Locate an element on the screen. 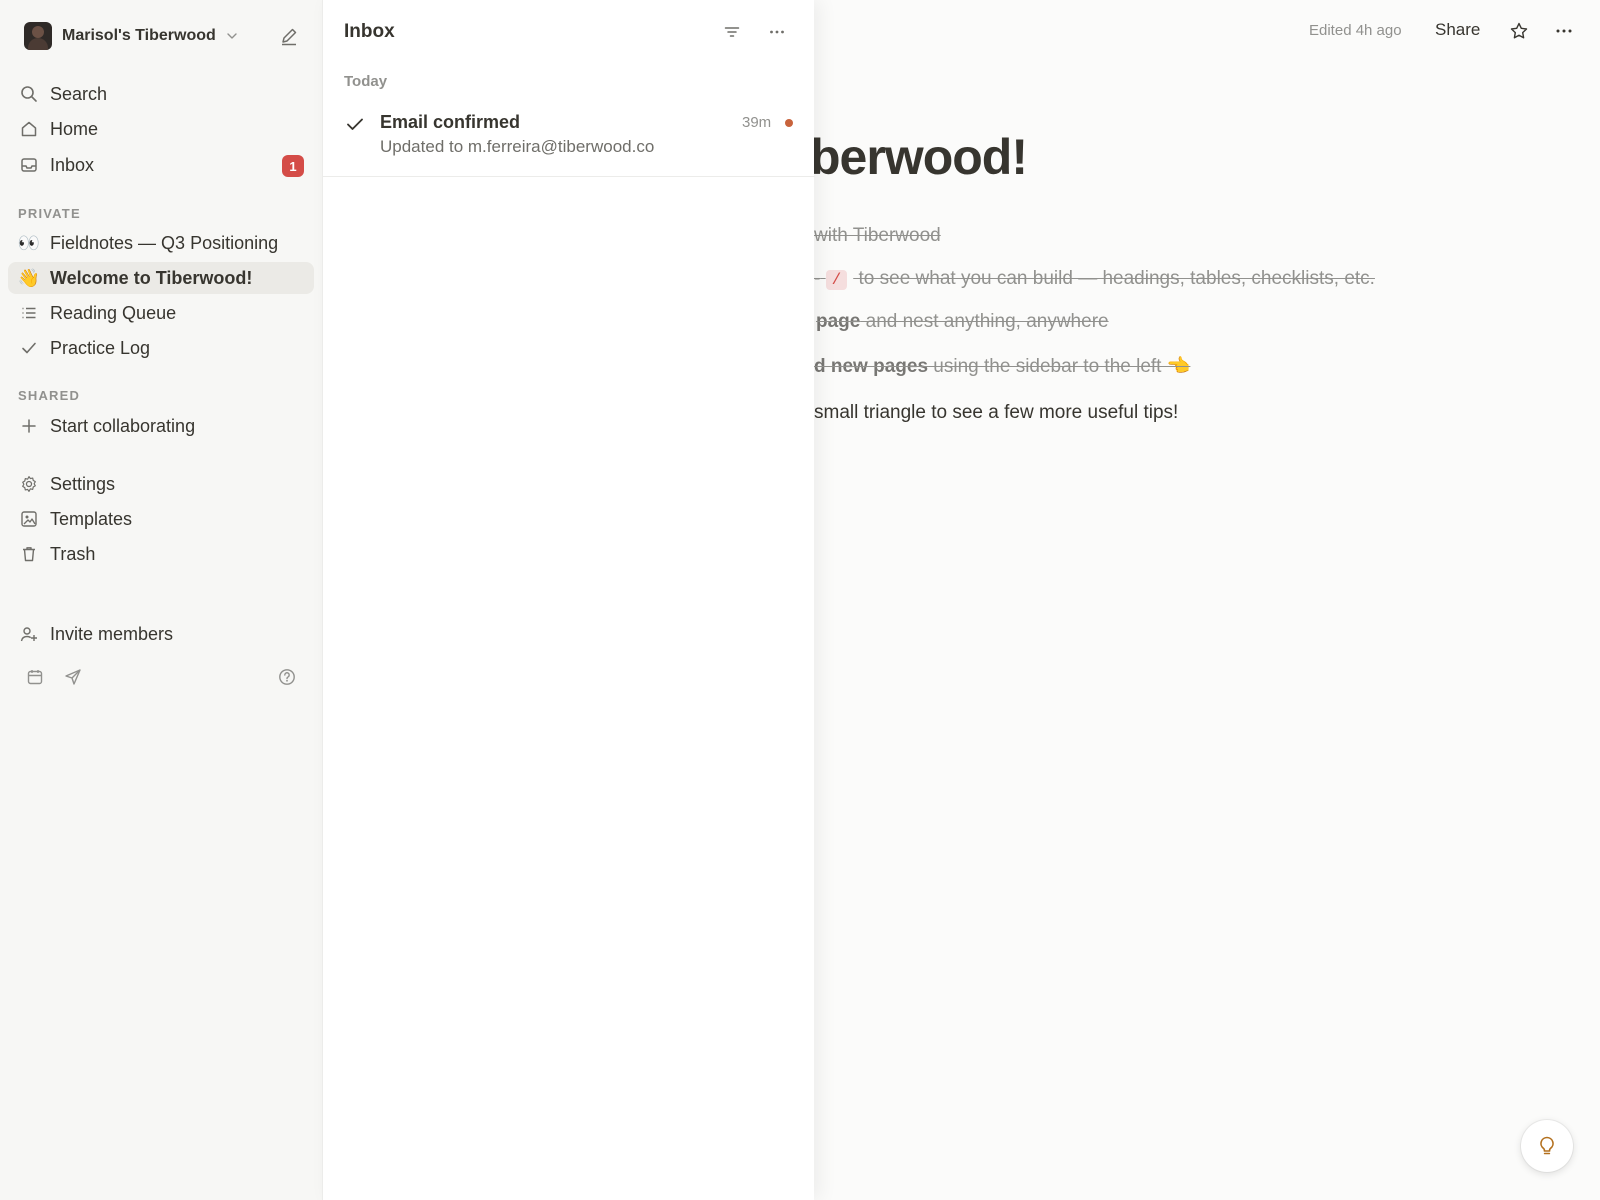 The image size is (1600, 1200). todo-text-bold: d new pages is located at coordinates (871, 366).